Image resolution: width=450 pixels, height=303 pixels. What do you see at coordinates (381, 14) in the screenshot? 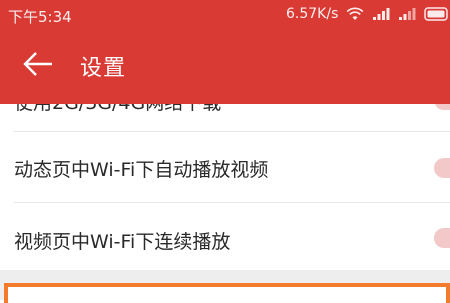
I see `signal-icon` at bounding box center [381, 14].